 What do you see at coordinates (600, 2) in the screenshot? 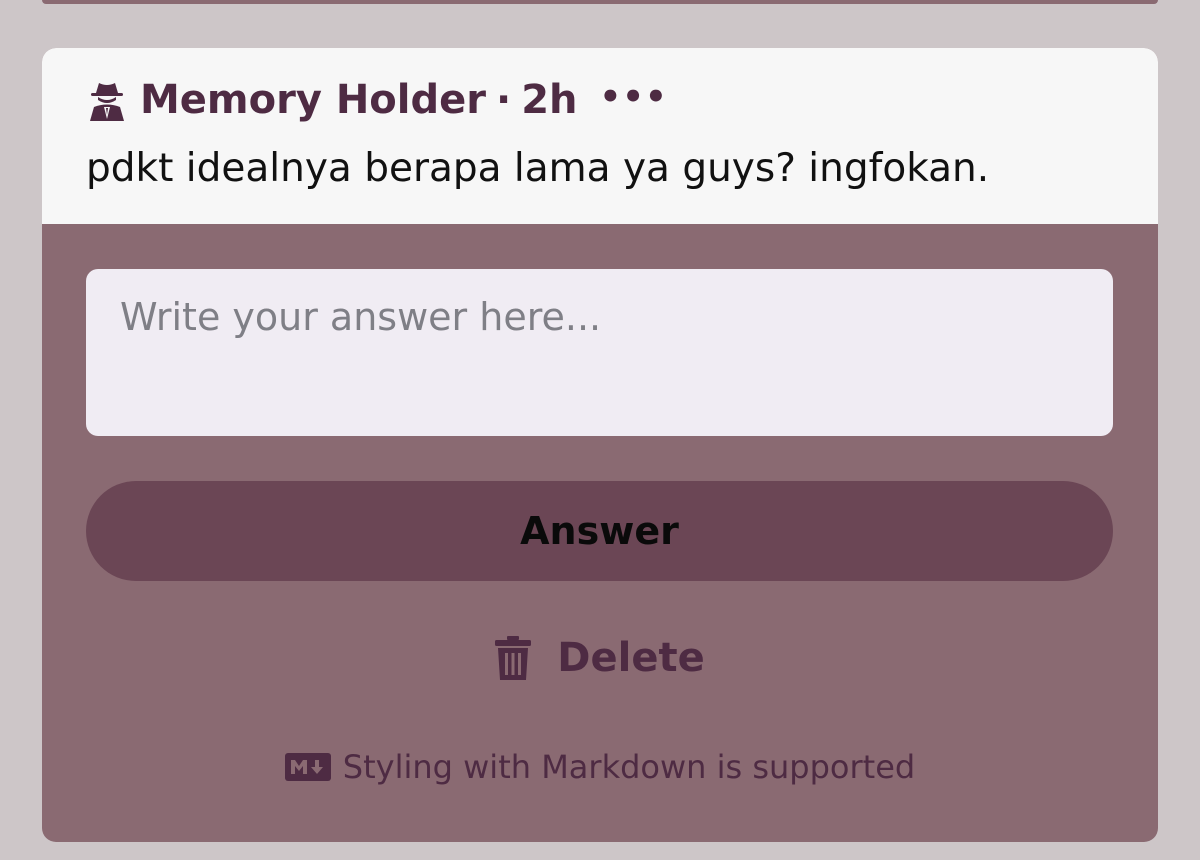
I see `previous-card-edge` at bounding box center [600, 2].